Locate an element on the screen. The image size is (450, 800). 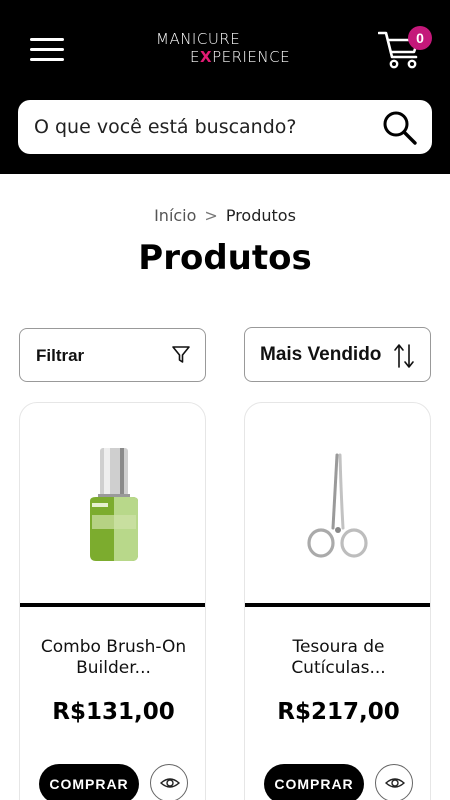
logo-rest: PERIENCE is located at coordinates (251, 57).